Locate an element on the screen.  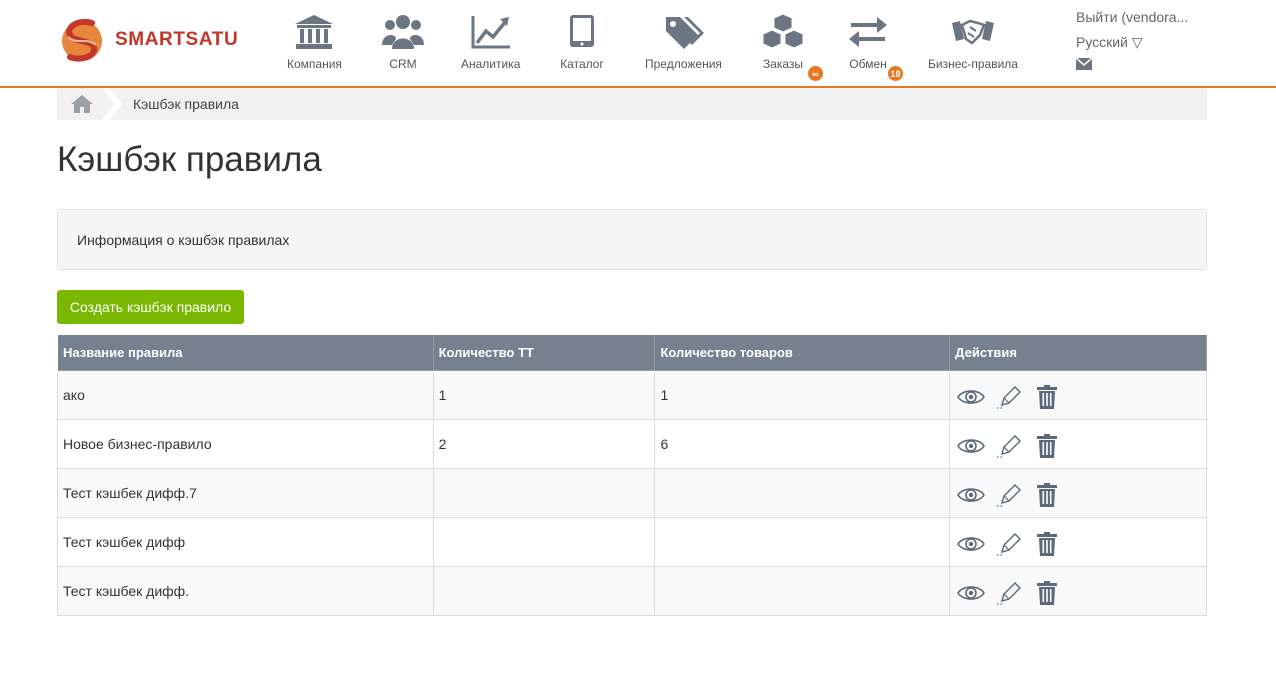
goods-count-cell: 6 is located at coordinates (802, 444).